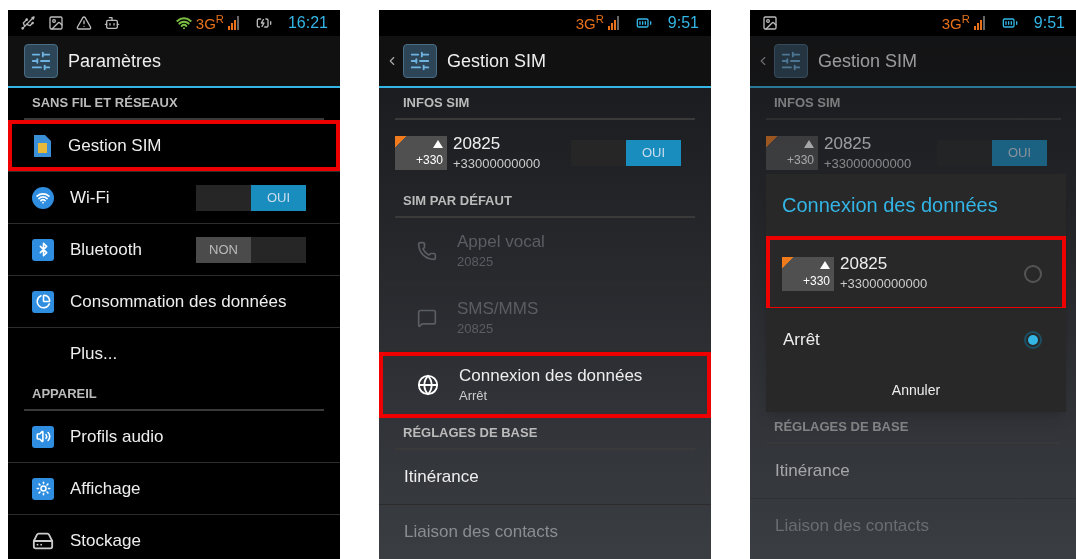 The image size is (1076, 559). Describe the element at coordinates (43, 249) in the screenshot. I see `bluetooth-icon` at that location.